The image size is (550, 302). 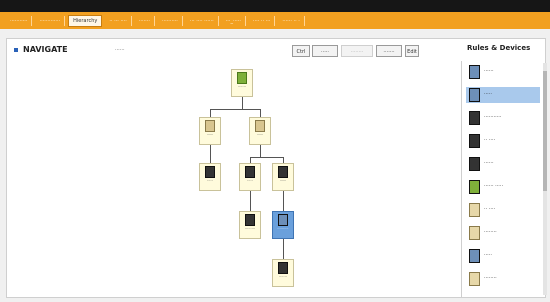 I want to click on page-title: NAVIGATE, so click(x=45, y=49).